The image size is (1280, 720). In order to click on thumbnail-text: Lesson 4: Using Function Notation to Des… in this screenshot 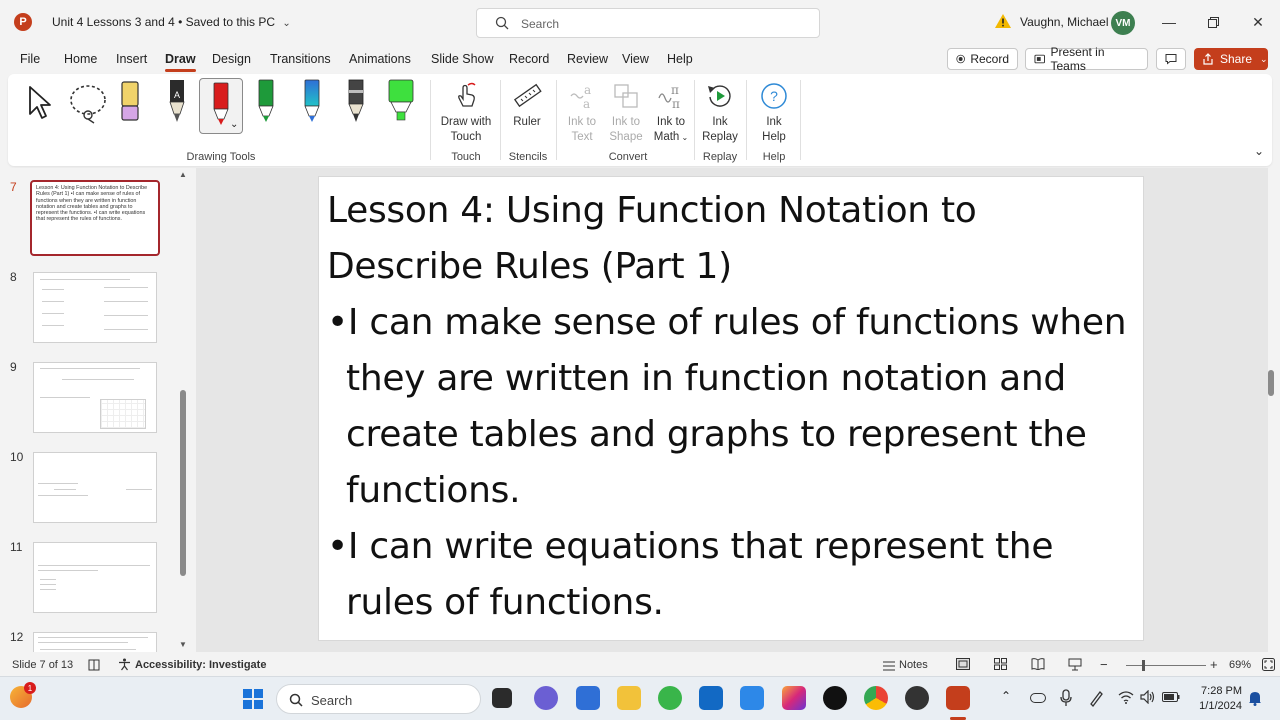, I will do `click(92, 204)`.